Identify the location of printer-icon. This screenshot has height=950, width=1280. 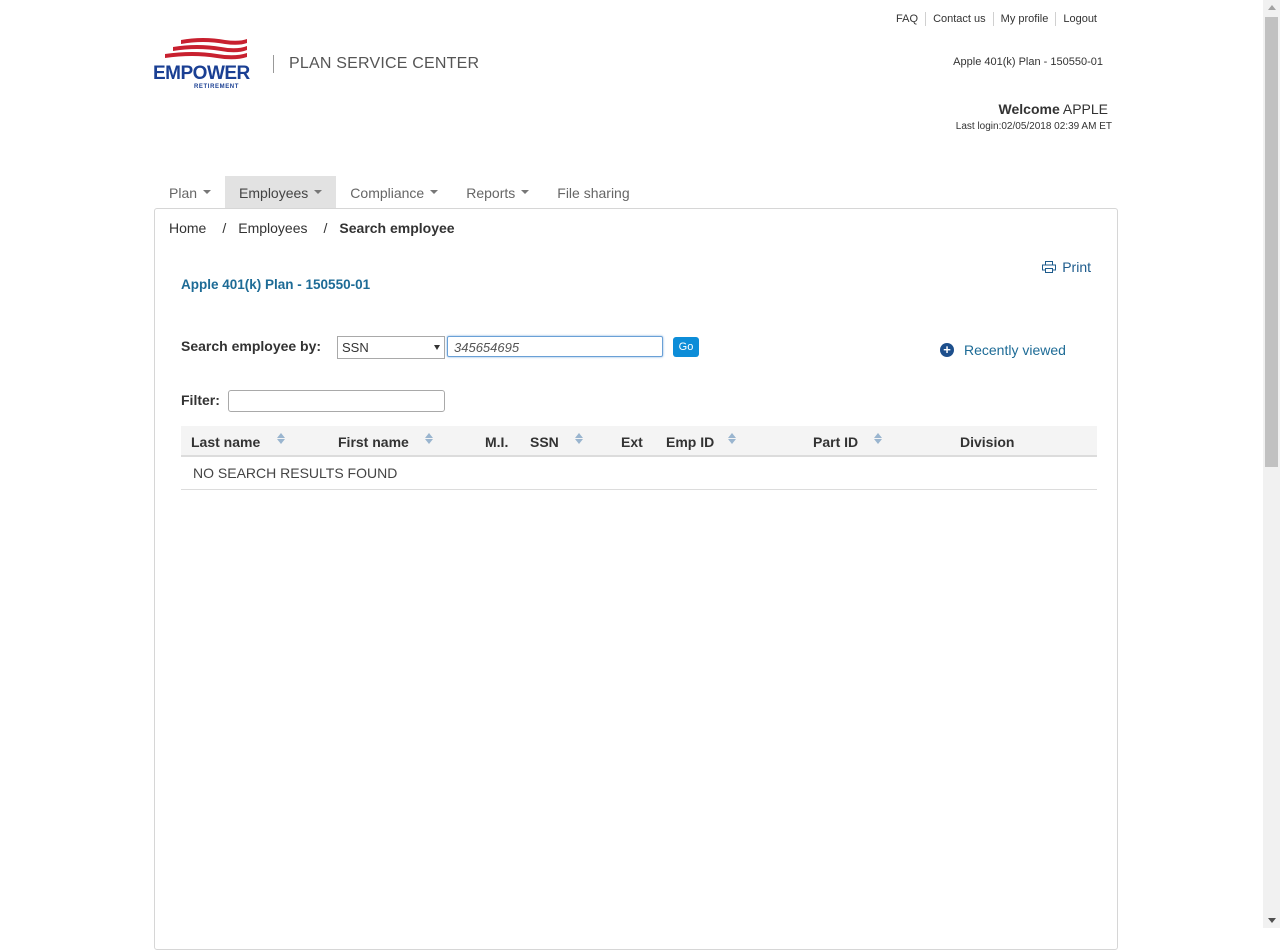
(1049, 267).